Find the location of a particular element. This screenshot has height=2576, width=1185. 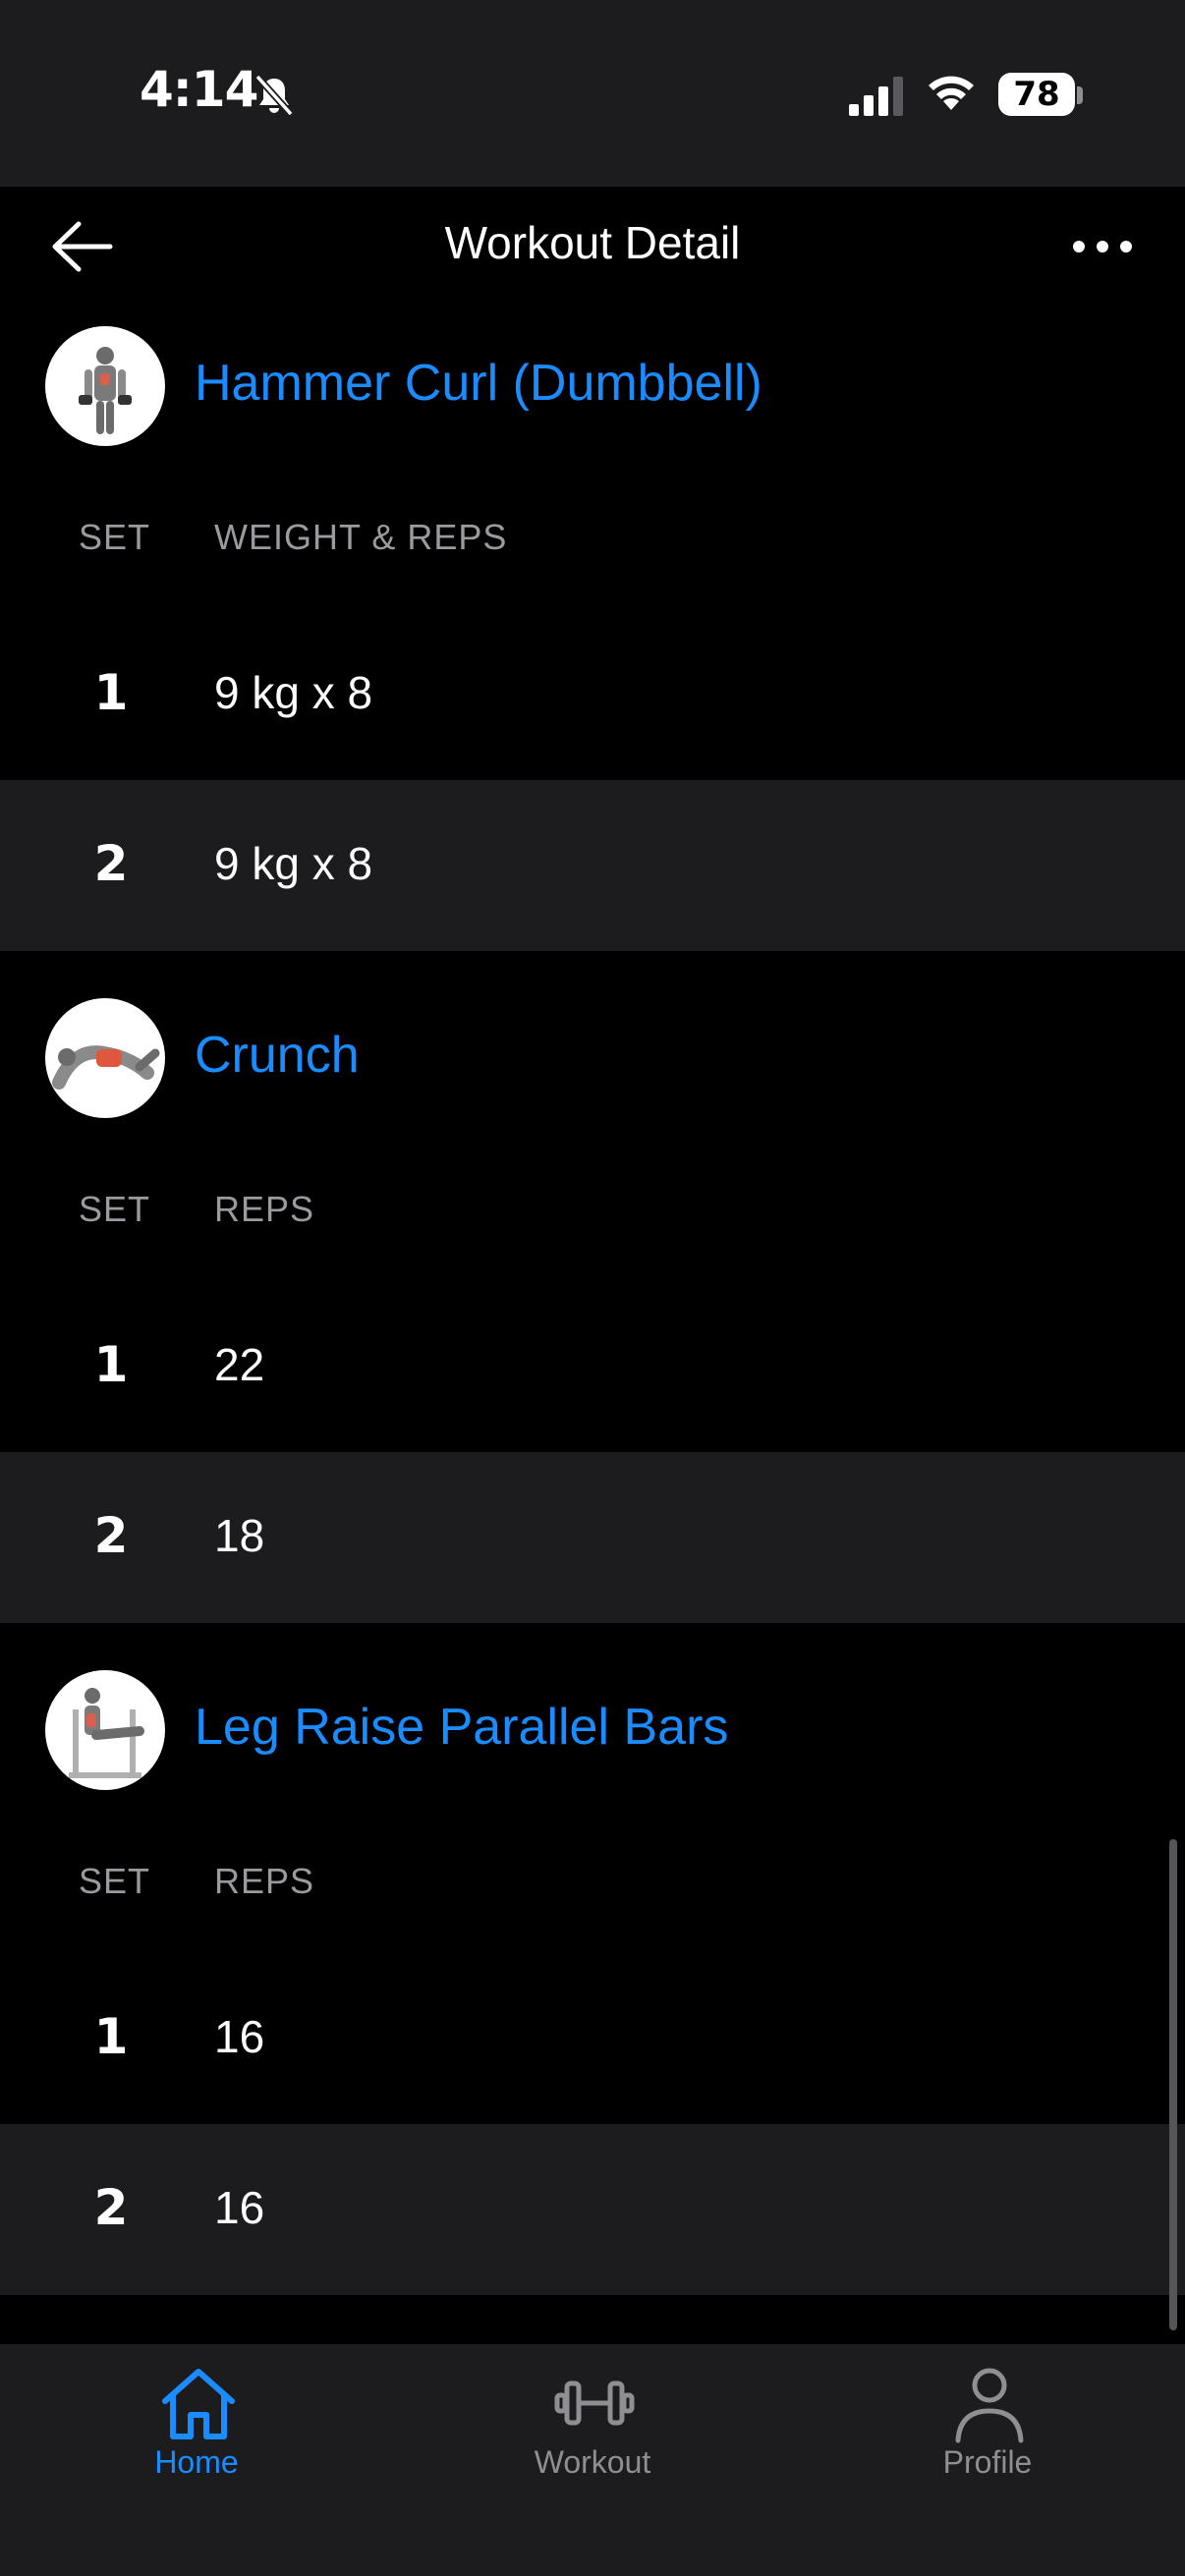

tab-home: Home is located at coordinates (197, 2460).